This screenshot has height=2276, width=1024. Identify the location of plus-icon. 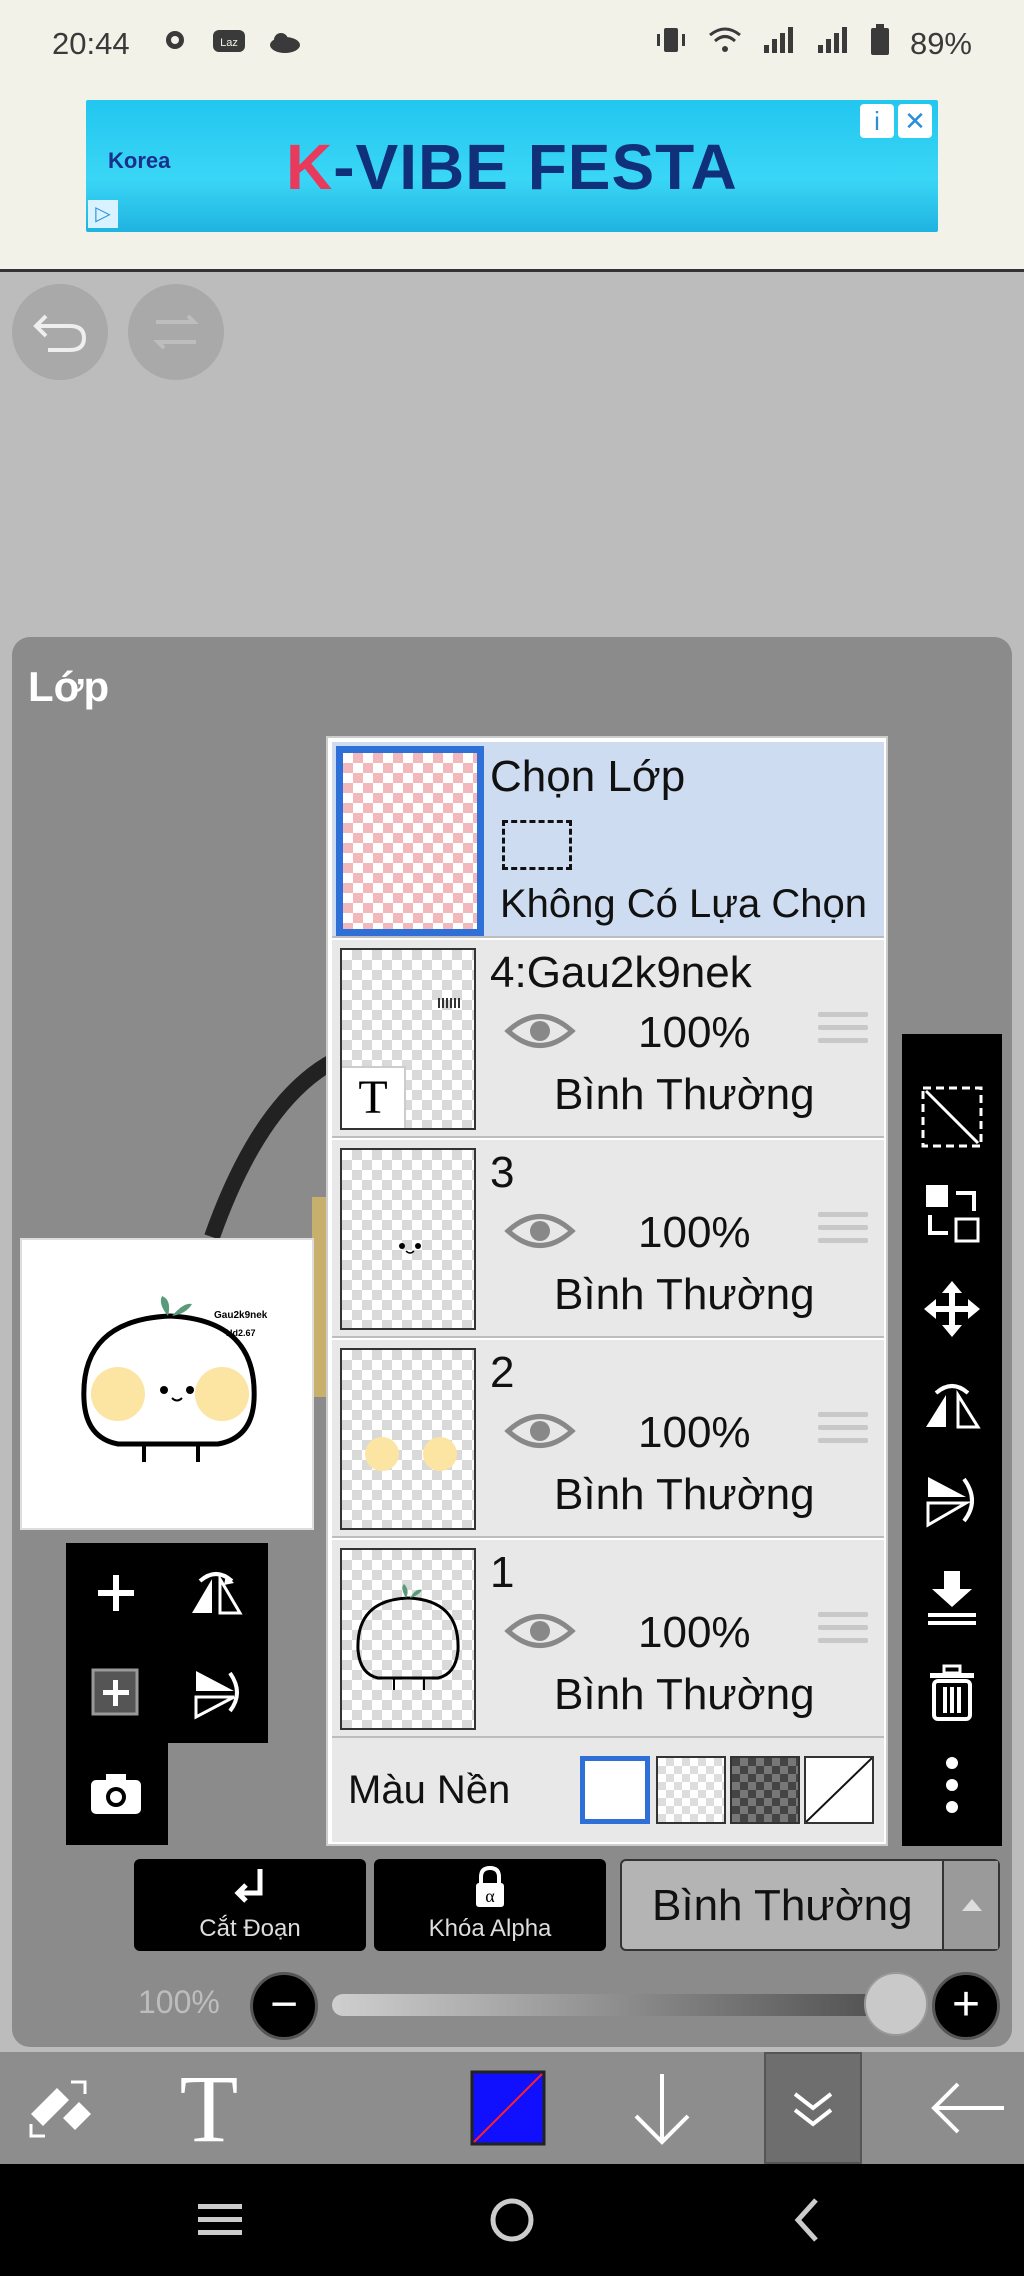
(116, 1593).